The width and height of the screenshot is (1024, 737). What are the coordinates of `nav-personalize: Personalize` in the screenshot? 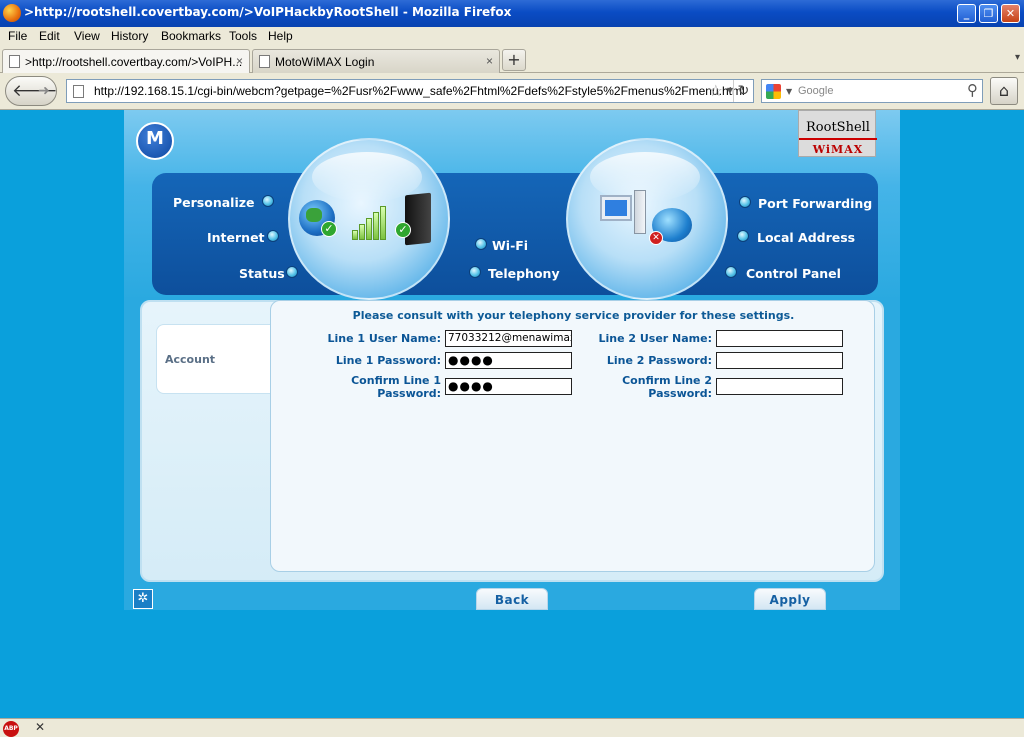 It's located at (214, 202).